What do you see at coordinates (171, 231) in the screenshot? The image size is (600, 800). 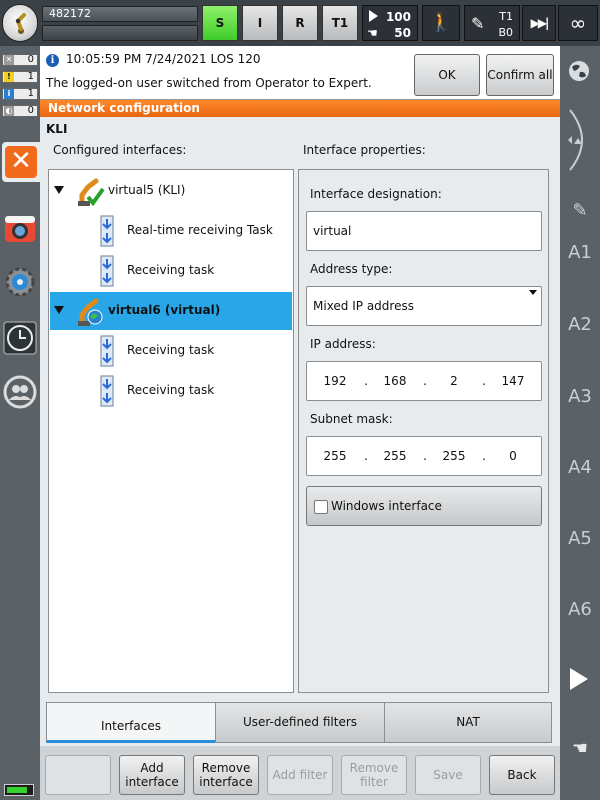 I see `tree-item-task: Real-time receiving Task` at bounding box center [171, 231].